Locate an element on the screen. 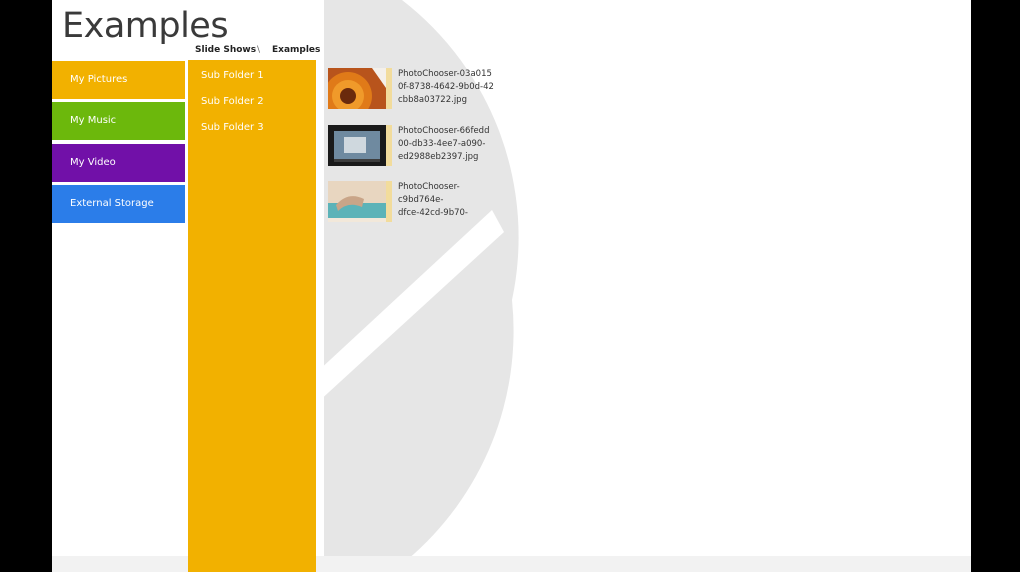  folder-item-sub-folder-1: Sub Folder 1 is located at coordinates (232, 76).